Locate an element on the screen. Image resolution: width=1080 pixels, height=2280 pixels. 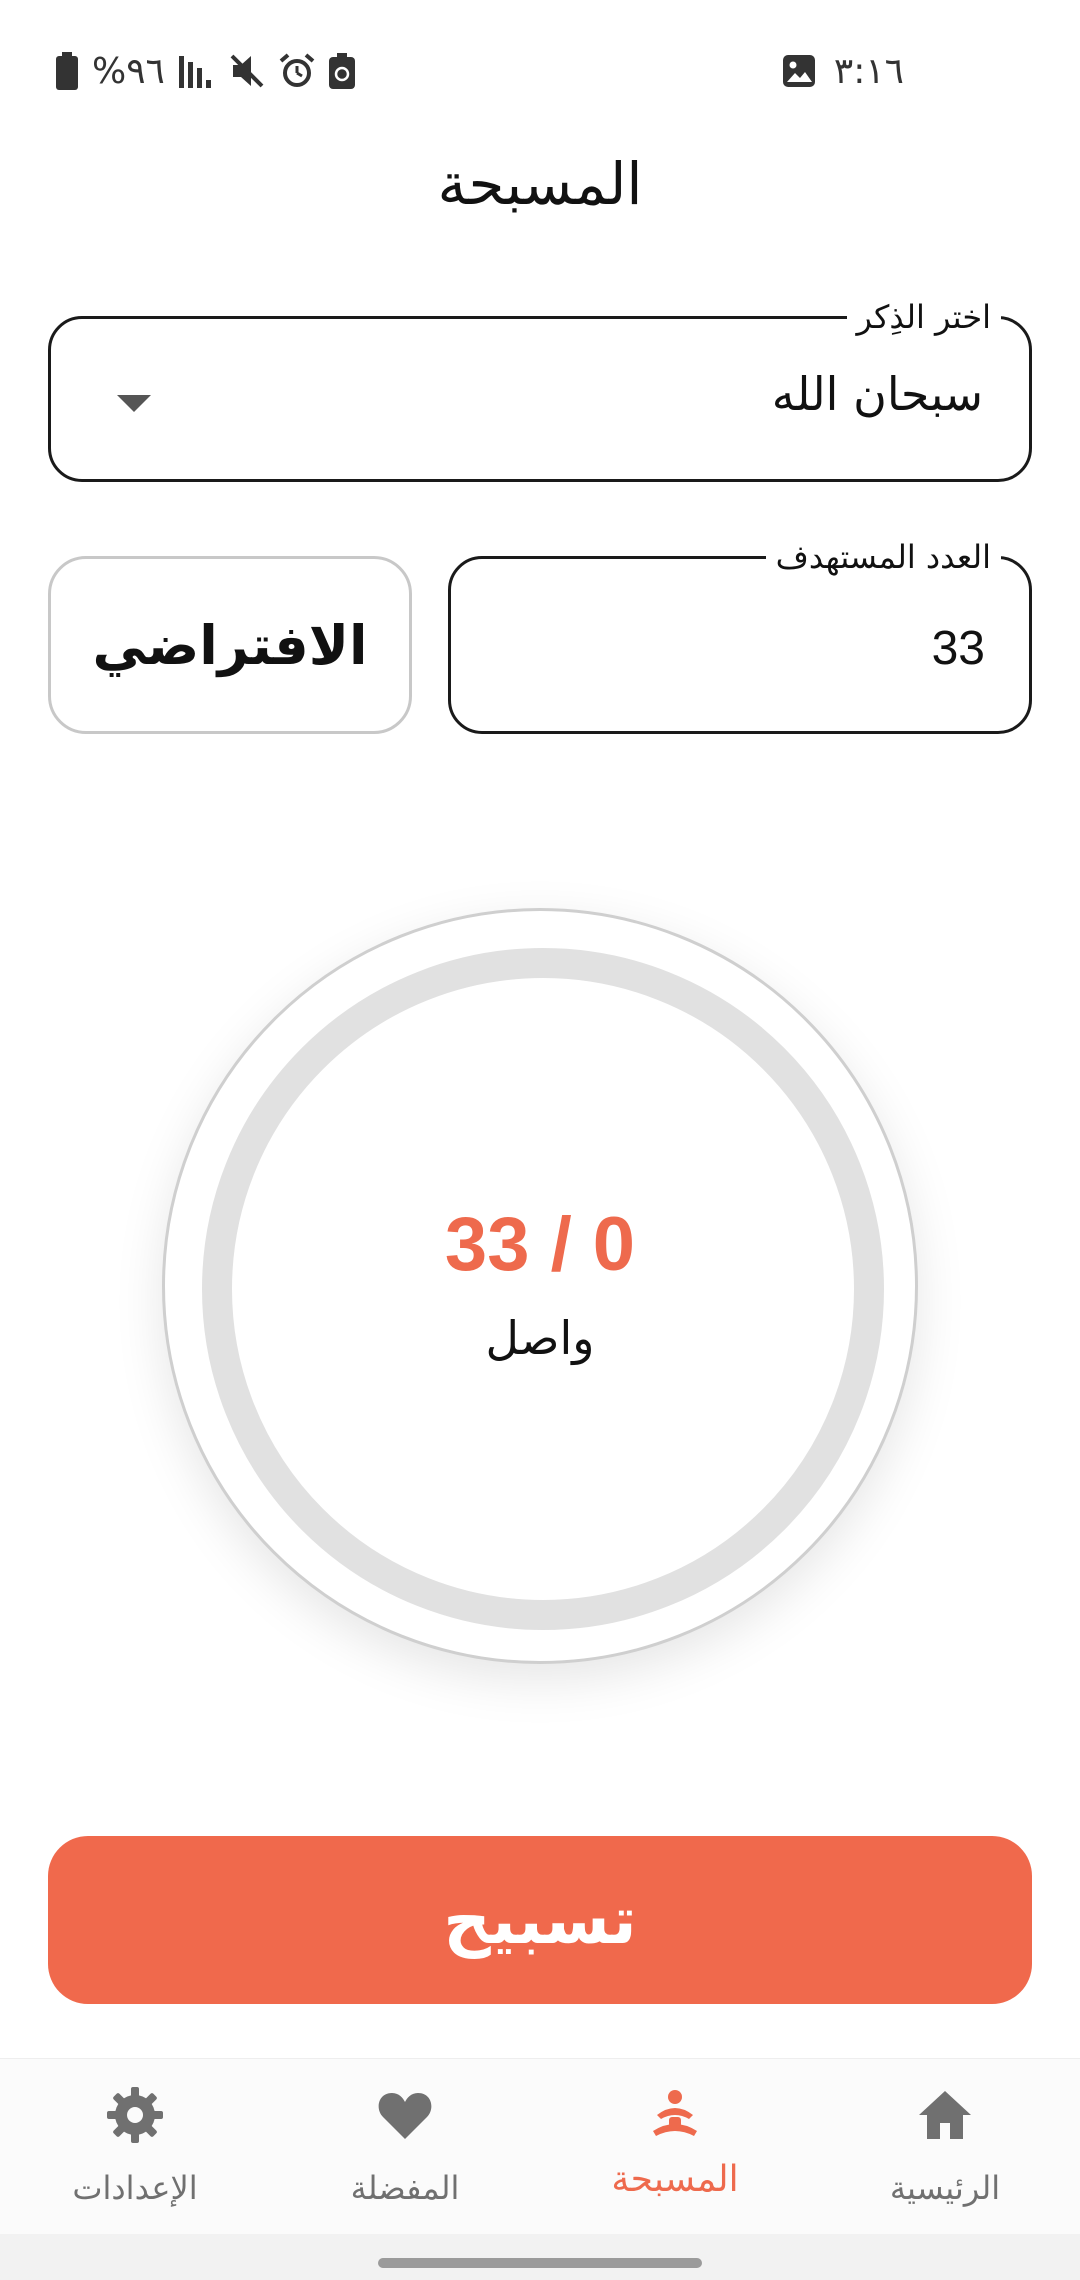
nav-label-settings: الإعدادات is located at coordinates (135, 2188).